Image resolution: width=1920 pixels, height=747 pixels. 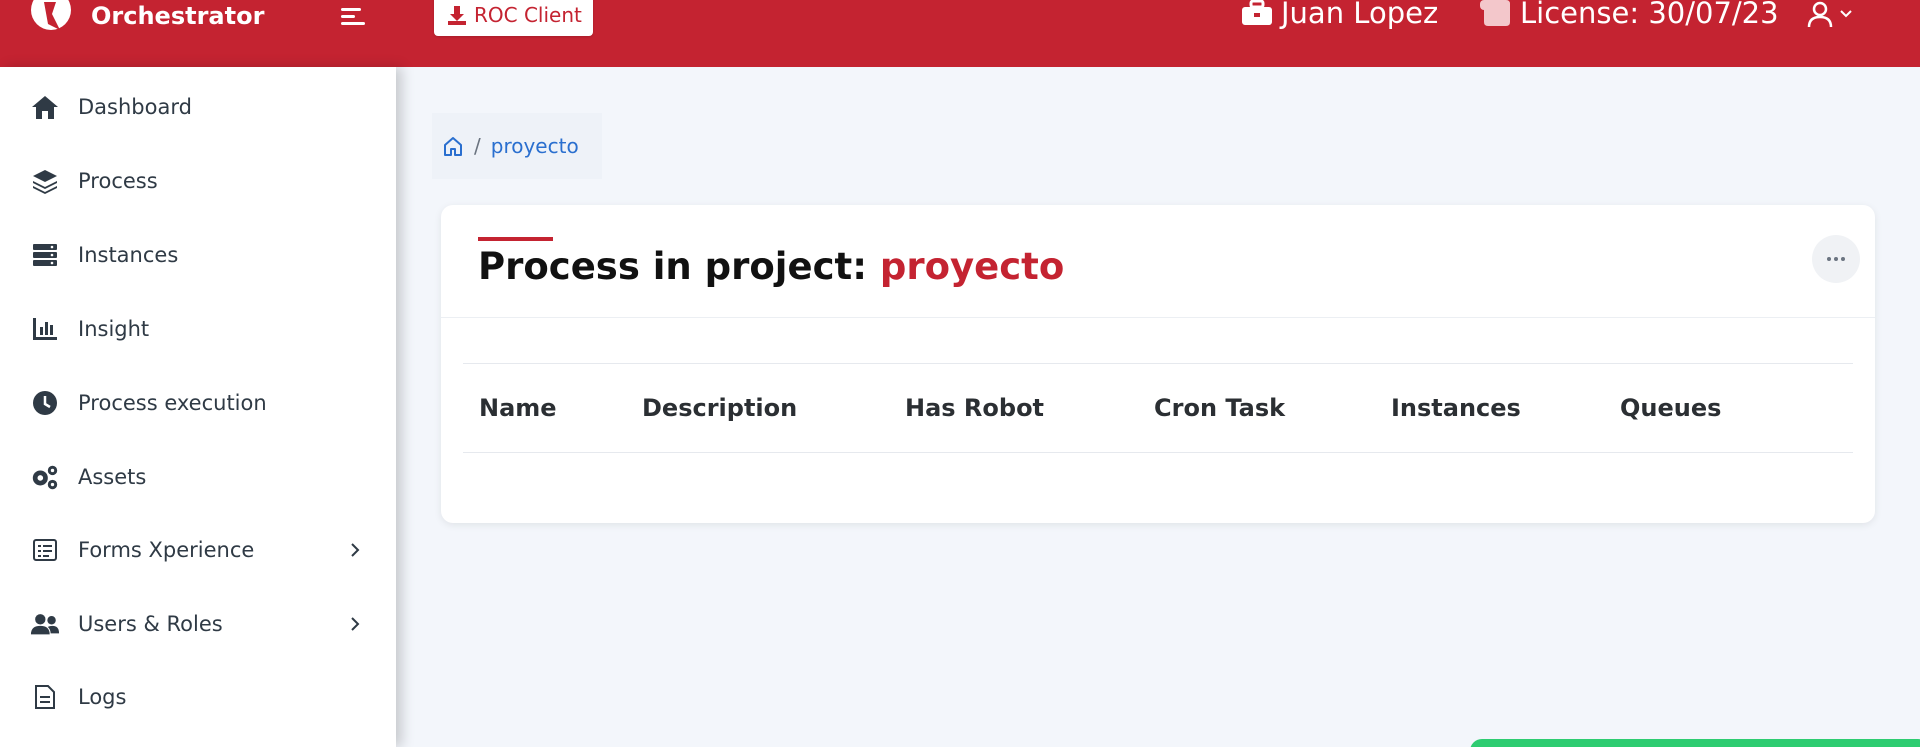 I want to click on users-icon, so click(x=45, y=624).